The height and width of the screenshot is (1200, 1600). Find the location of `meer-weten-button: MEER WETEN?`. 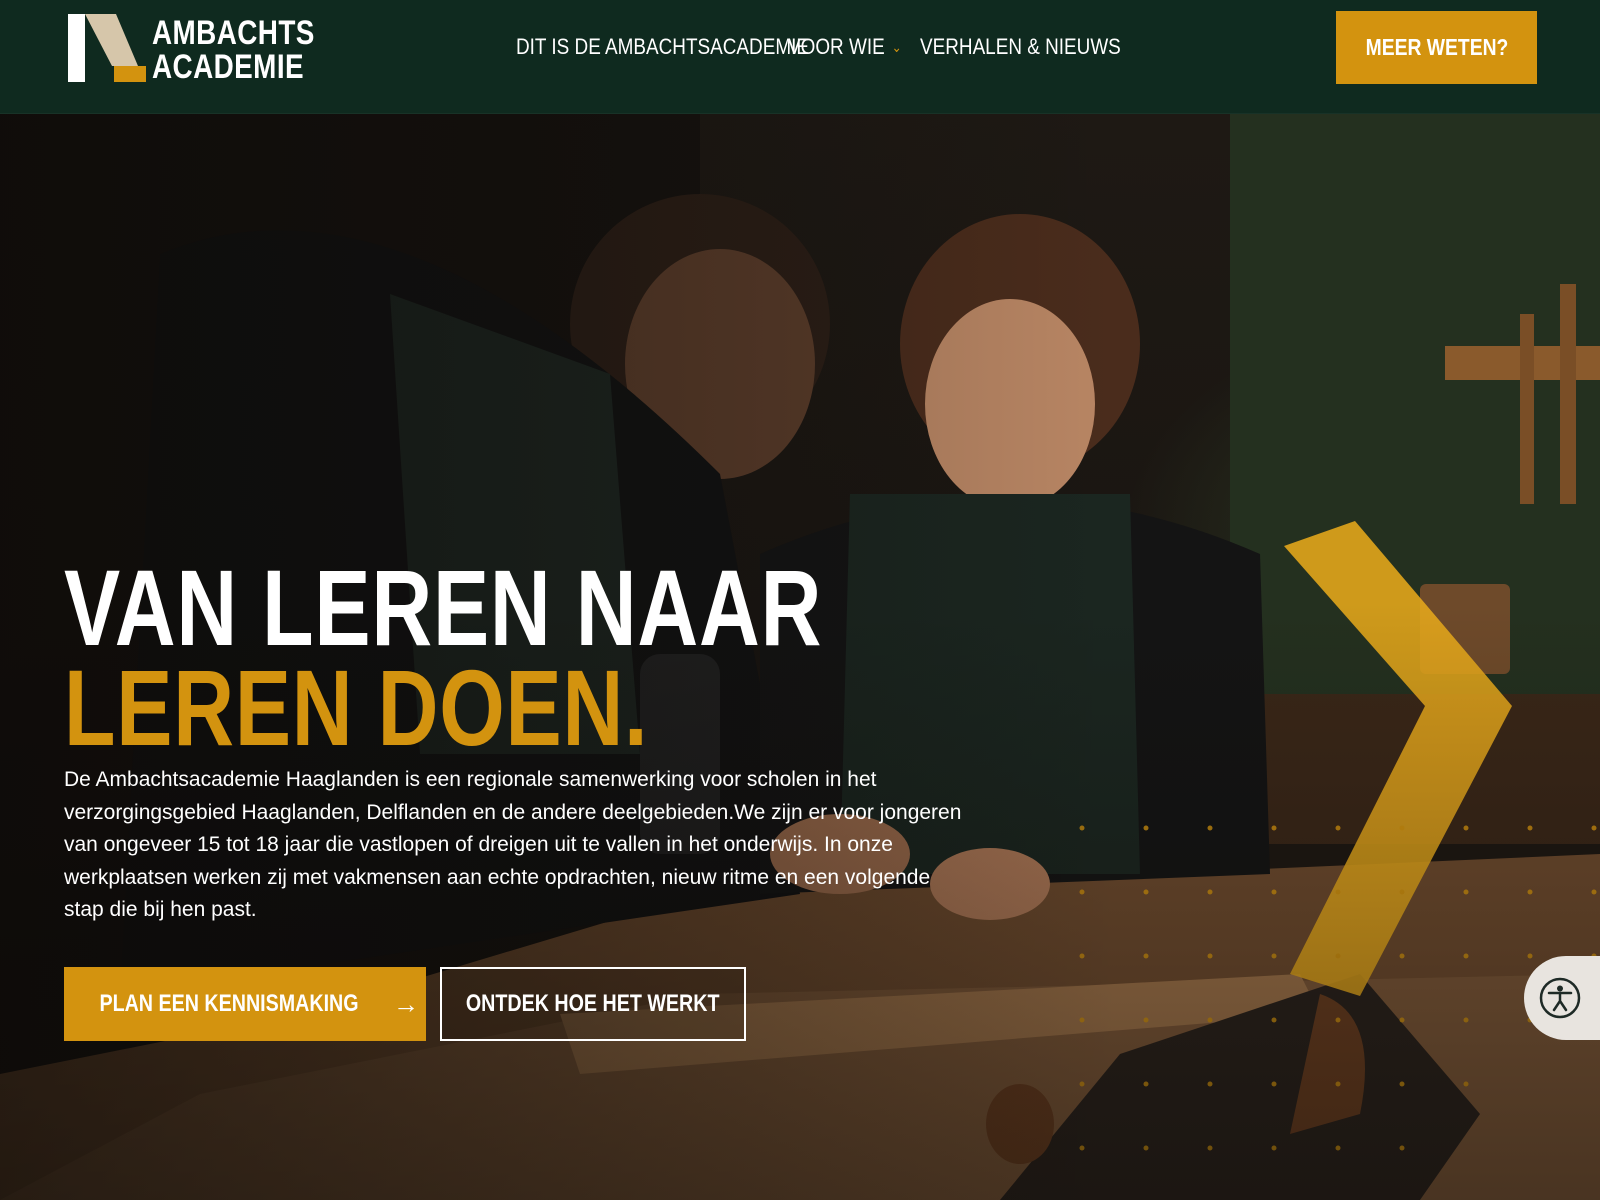

meer-weten-button: MEER WETEN? is located at coordinates (1436, 47).